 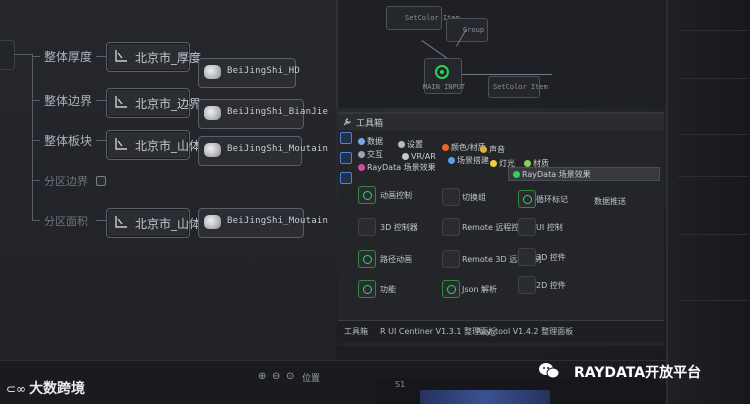 I want to click on toolbox-title: 工具箱, so click(x=370, y=124).